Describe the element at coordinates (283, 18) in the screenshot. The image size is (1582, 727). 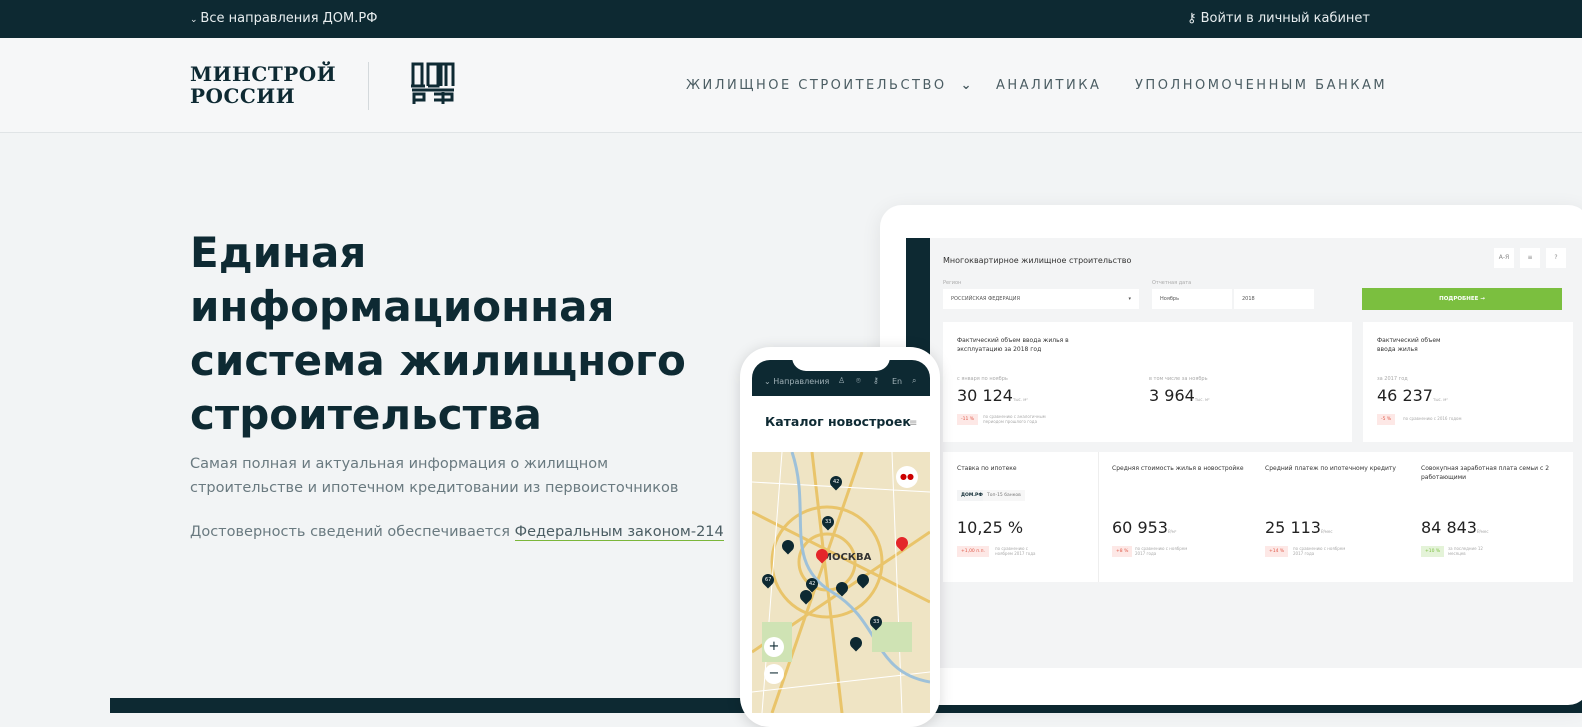
I see `all-directions-menu: ⌄ Все направления ДОМ.РФ` at that location.